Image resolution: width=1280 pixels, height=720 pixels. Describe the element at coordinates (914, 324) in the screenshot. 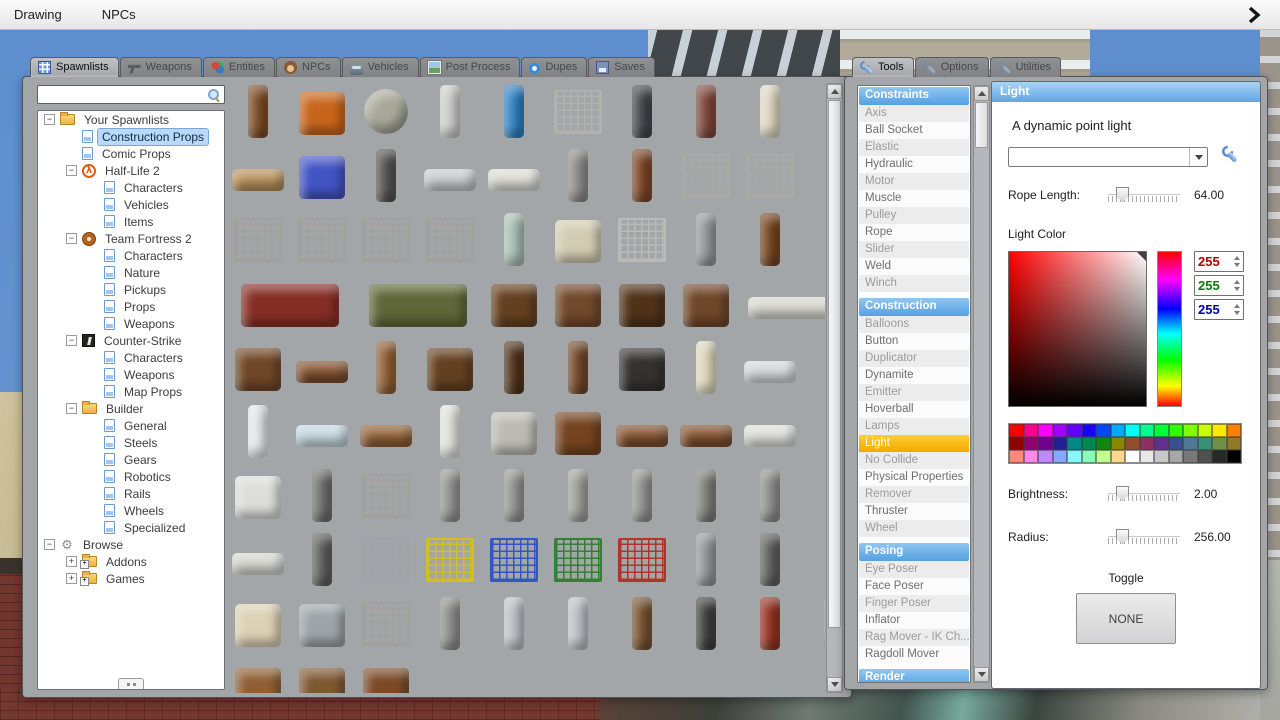

I see `tool-balloons: Balloons` at that location.